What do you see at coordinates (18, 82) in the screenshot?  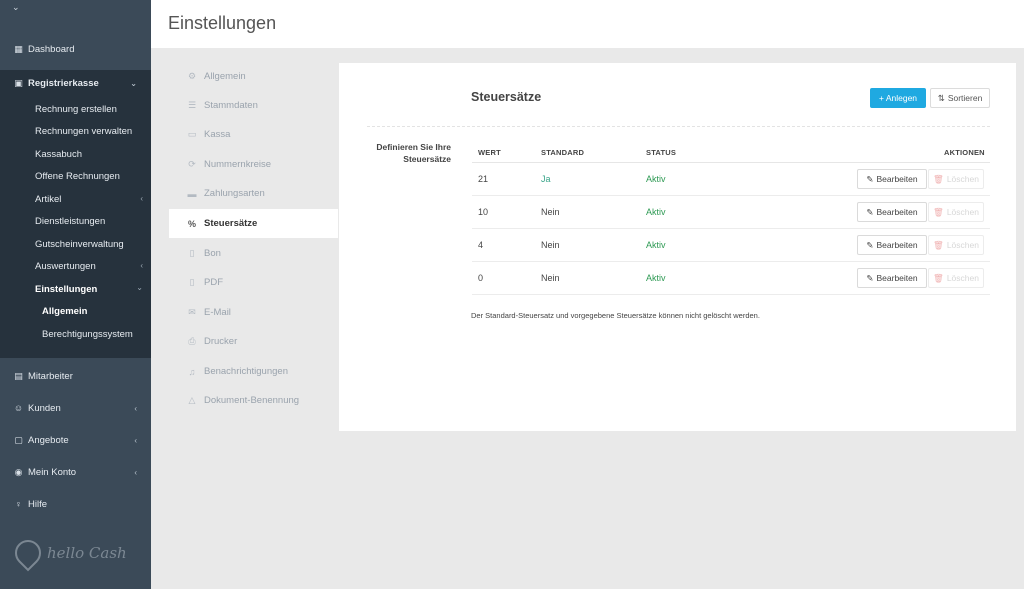 I see `cash-register-icon: ▣` at bounding box center [18, 82].